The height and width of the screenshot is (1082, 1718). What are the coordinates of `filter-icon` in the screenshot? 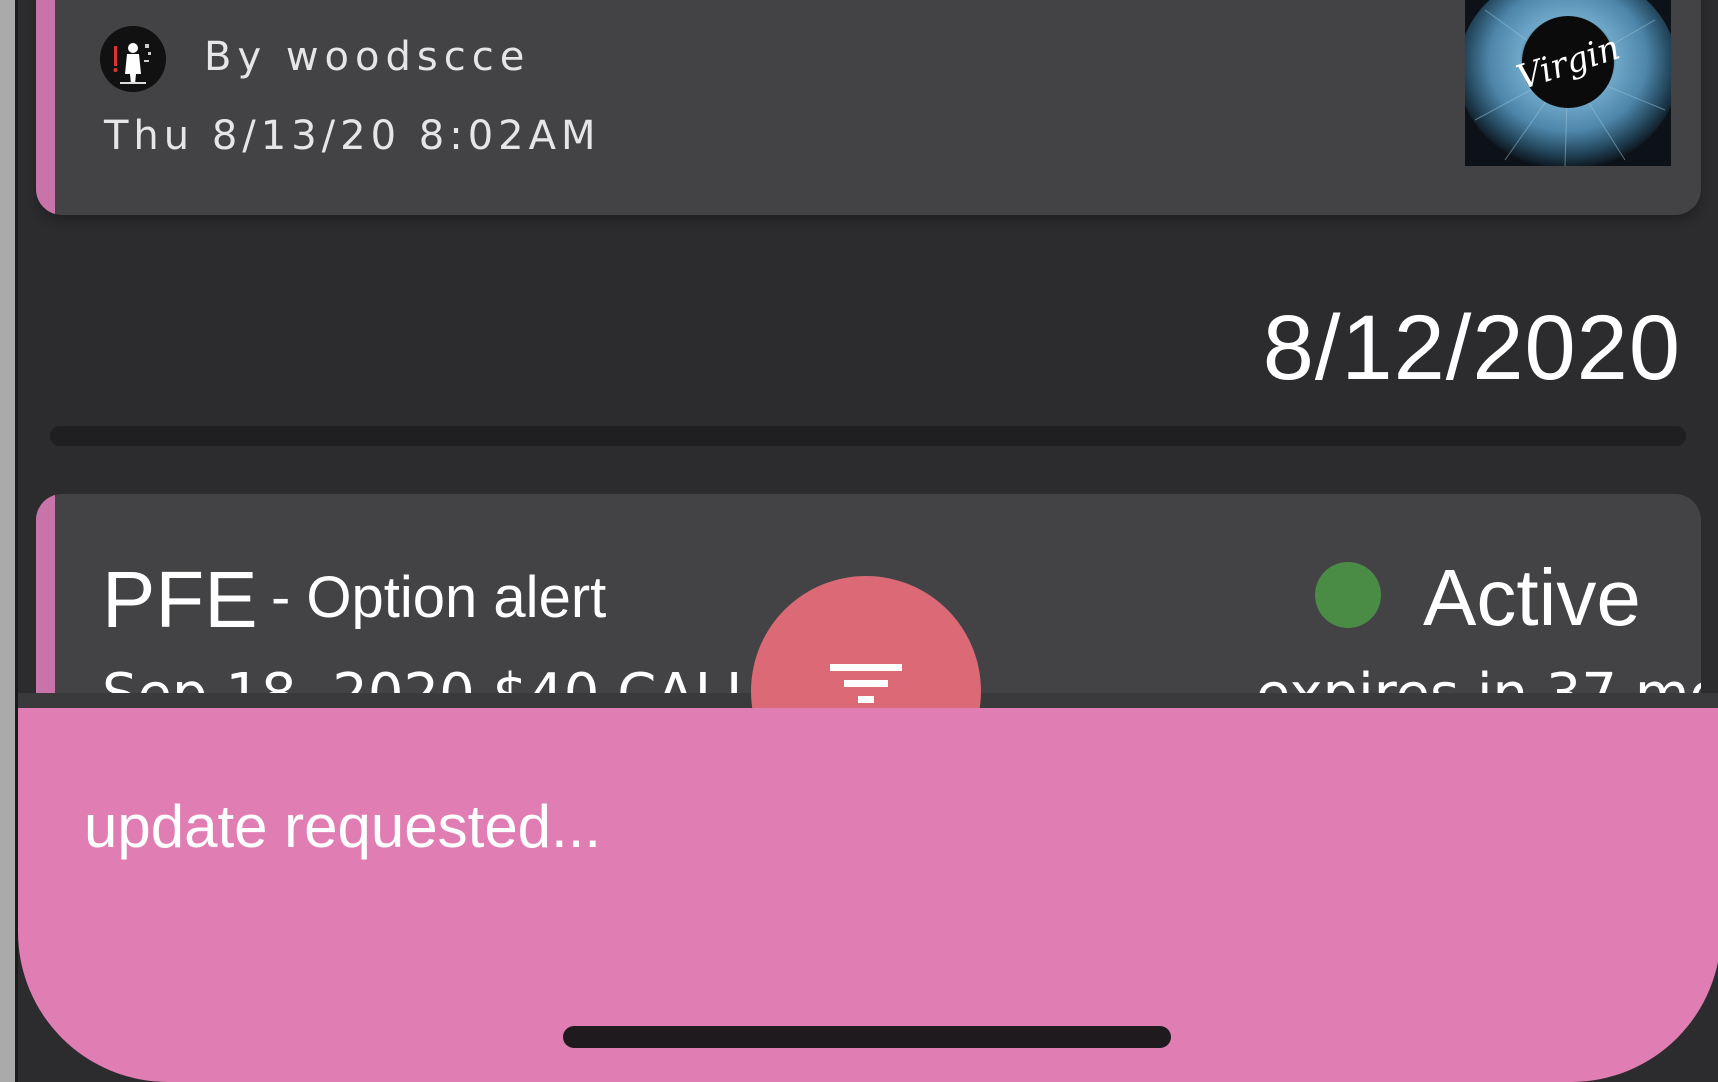 It's located at (866, 683).